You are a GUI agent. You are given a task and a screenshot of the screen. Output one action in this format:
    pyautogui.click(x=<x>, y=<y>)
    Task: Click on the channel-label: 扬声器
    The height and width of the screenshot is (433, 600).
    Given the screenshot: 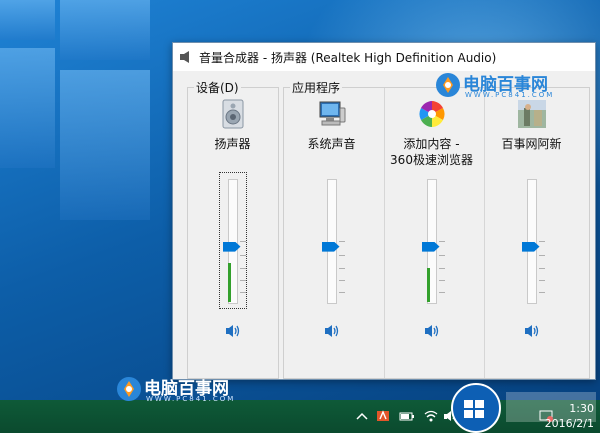 What is the action you would take?
    pyautogui.click(x=232, y=144)
    